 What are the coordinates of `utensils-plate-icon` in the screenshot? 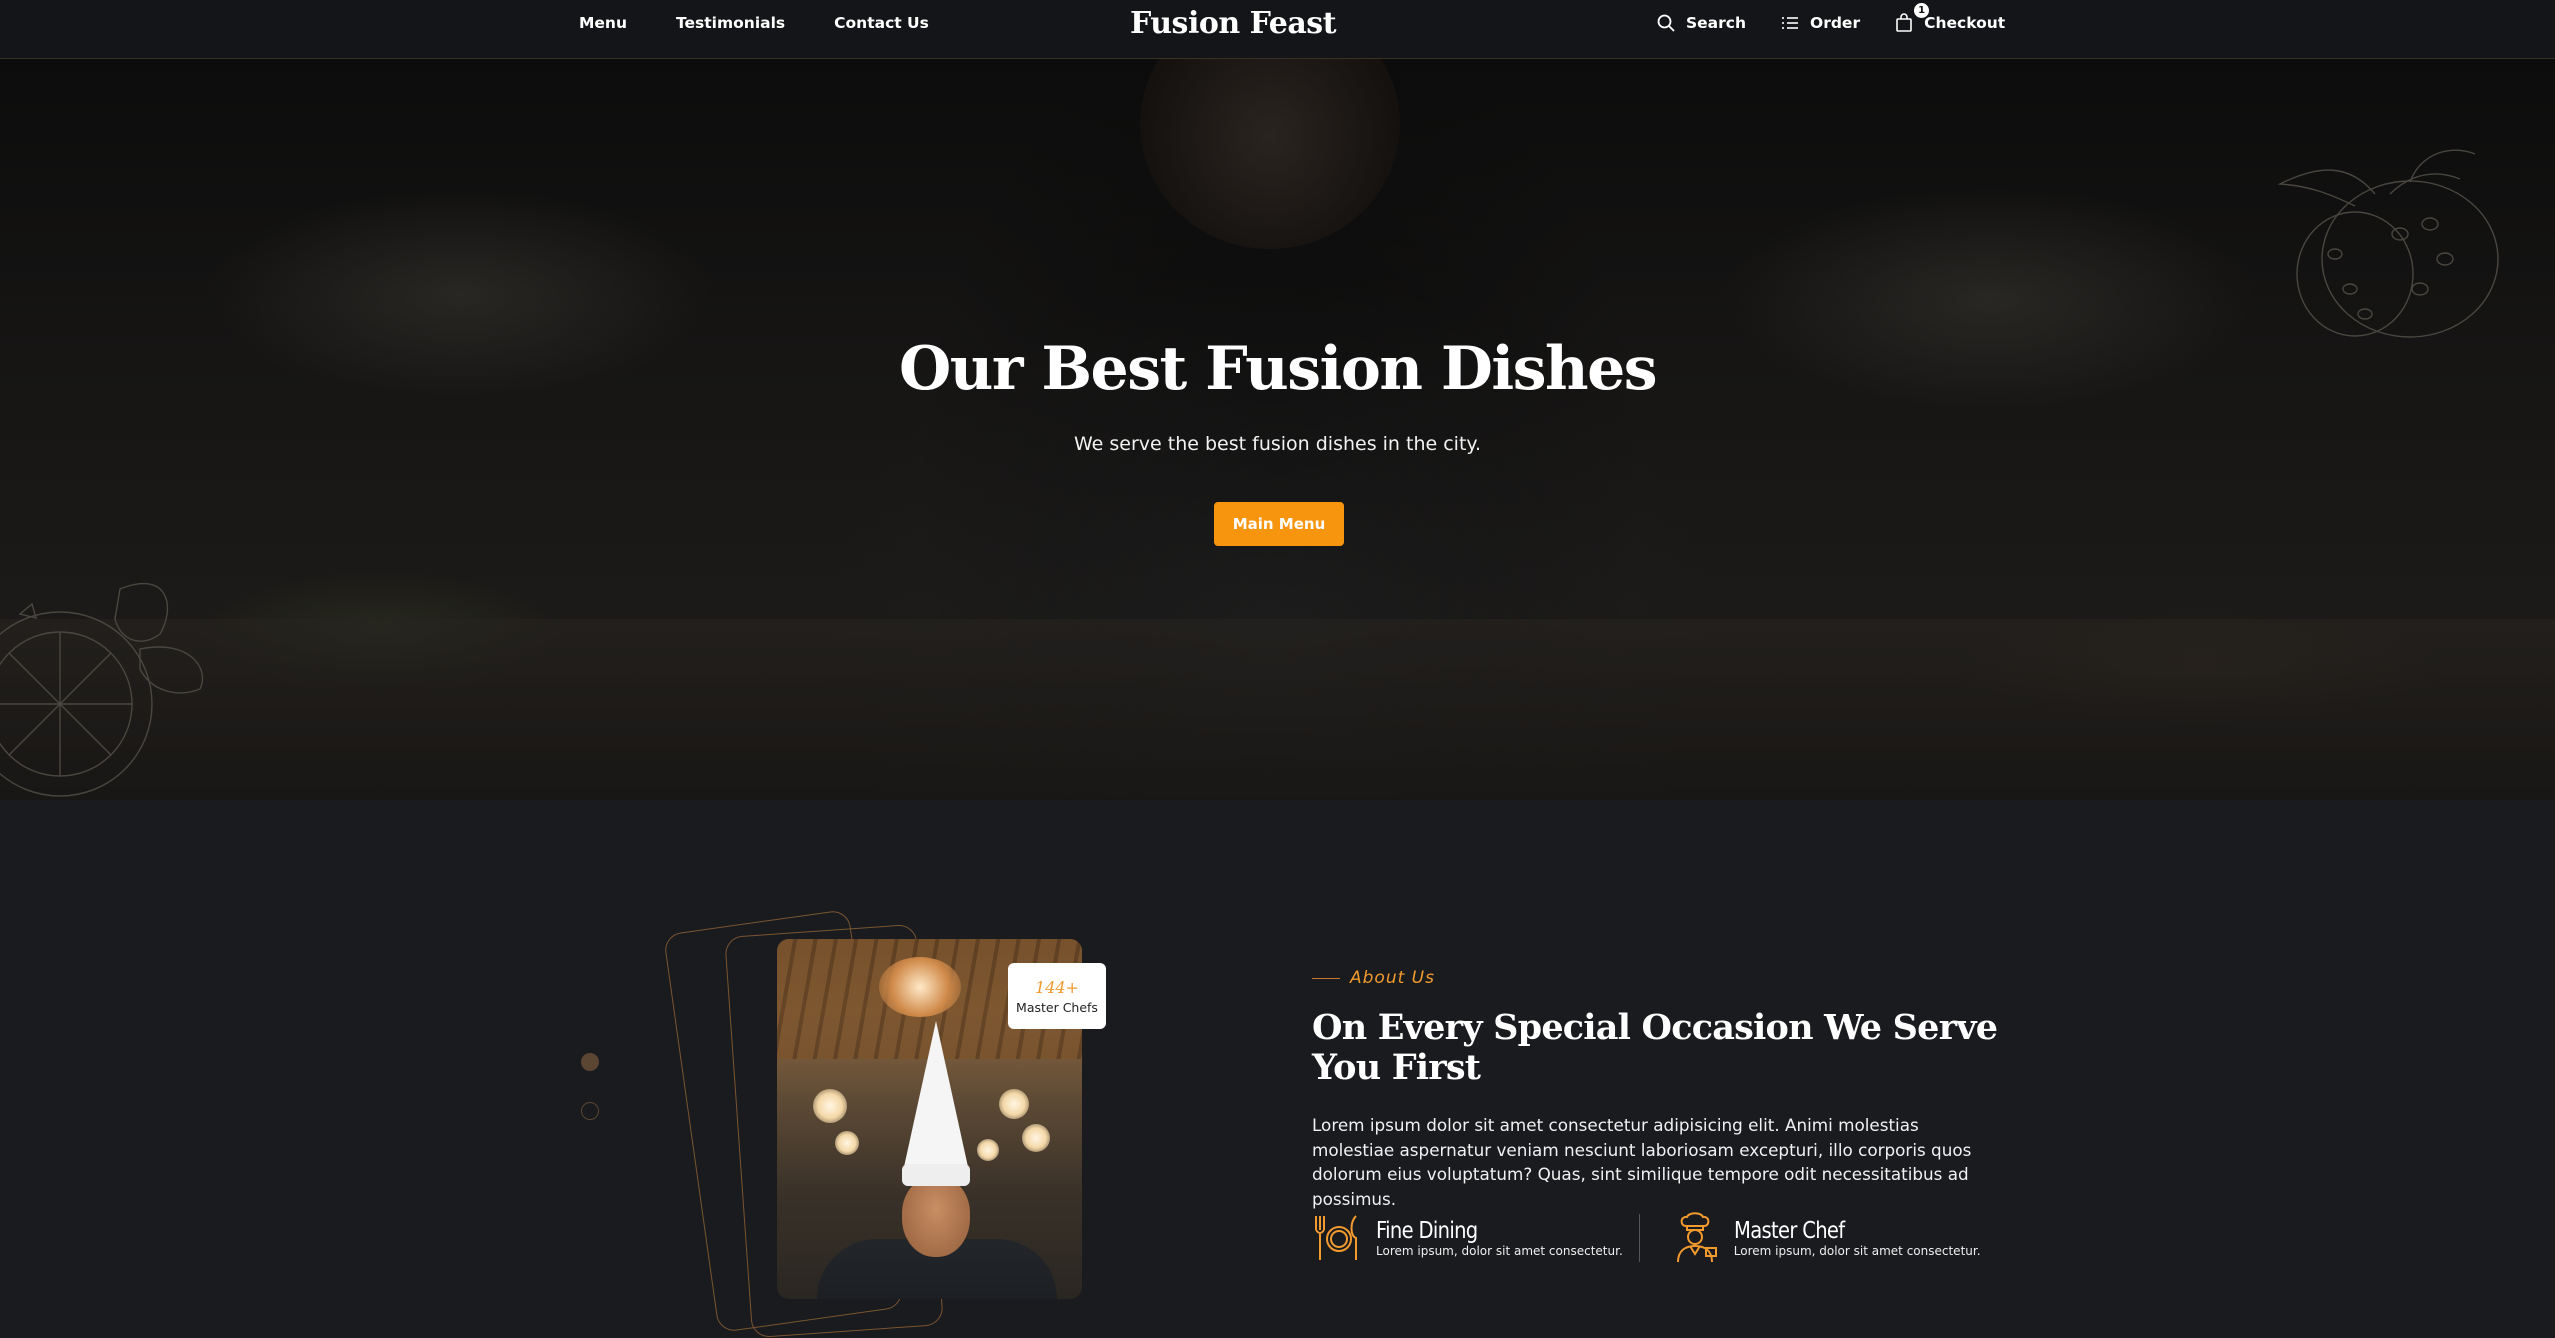 It's located at (1336, 1237).